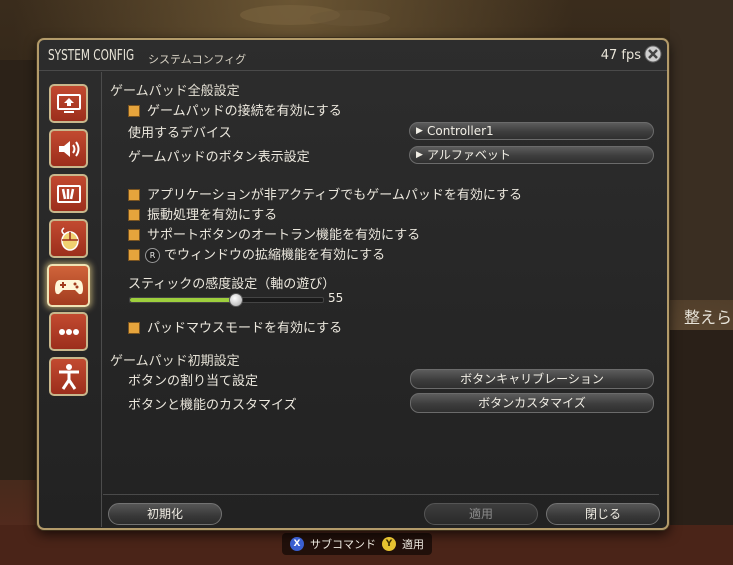 The width and height of the screenshot is (733, 565). I want to click on label-stick-sensitivity: スティックの感度設定（軸の遊び）, so click(232, 284).